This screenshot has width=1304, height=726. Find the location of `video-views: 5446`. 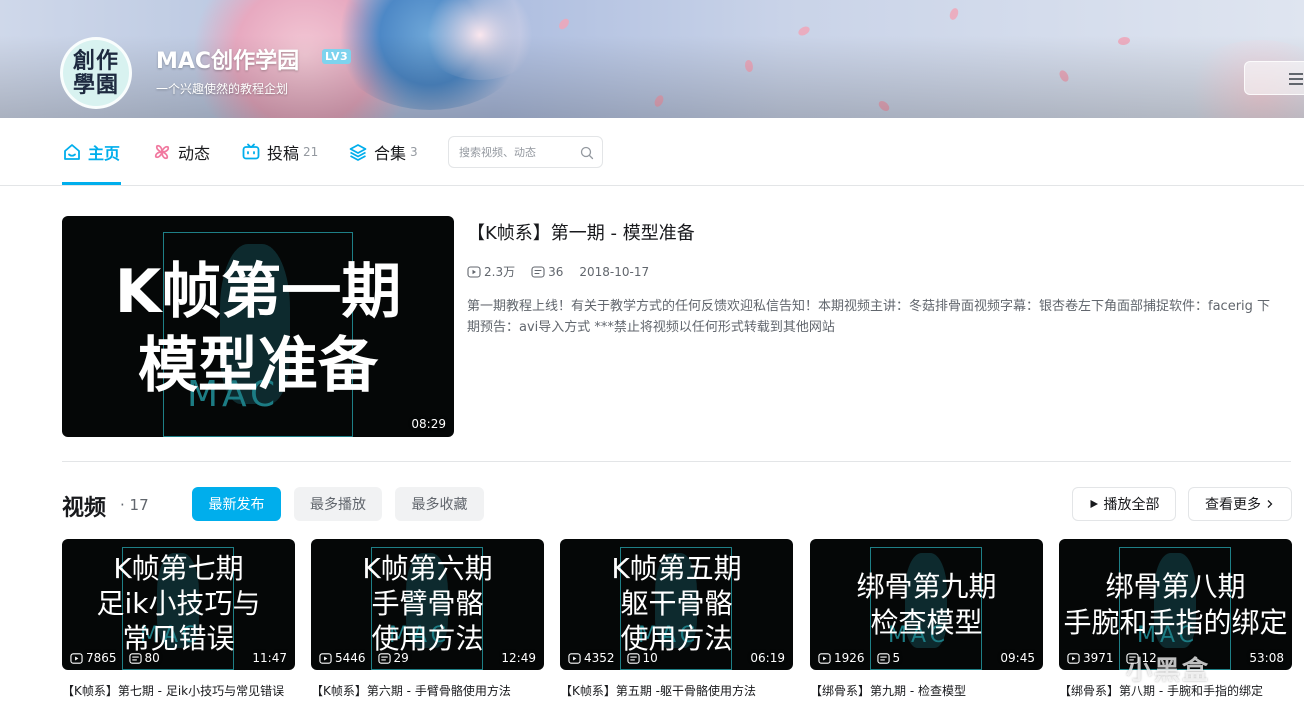

video-views: 5446 is located at coordinates (350, 658).